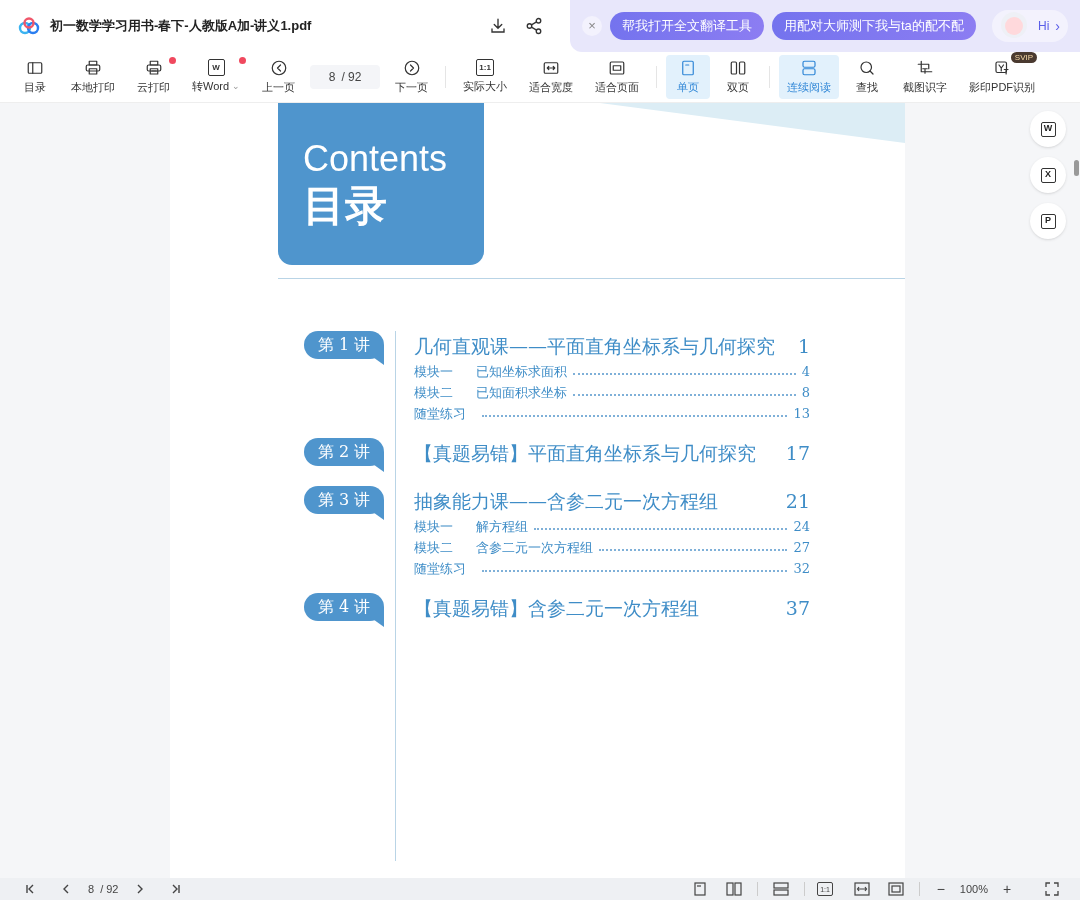 Image resolution: width=1080 pixels, height=900 pixels. I want to click on chevron-right-icon, so click(411, 67).